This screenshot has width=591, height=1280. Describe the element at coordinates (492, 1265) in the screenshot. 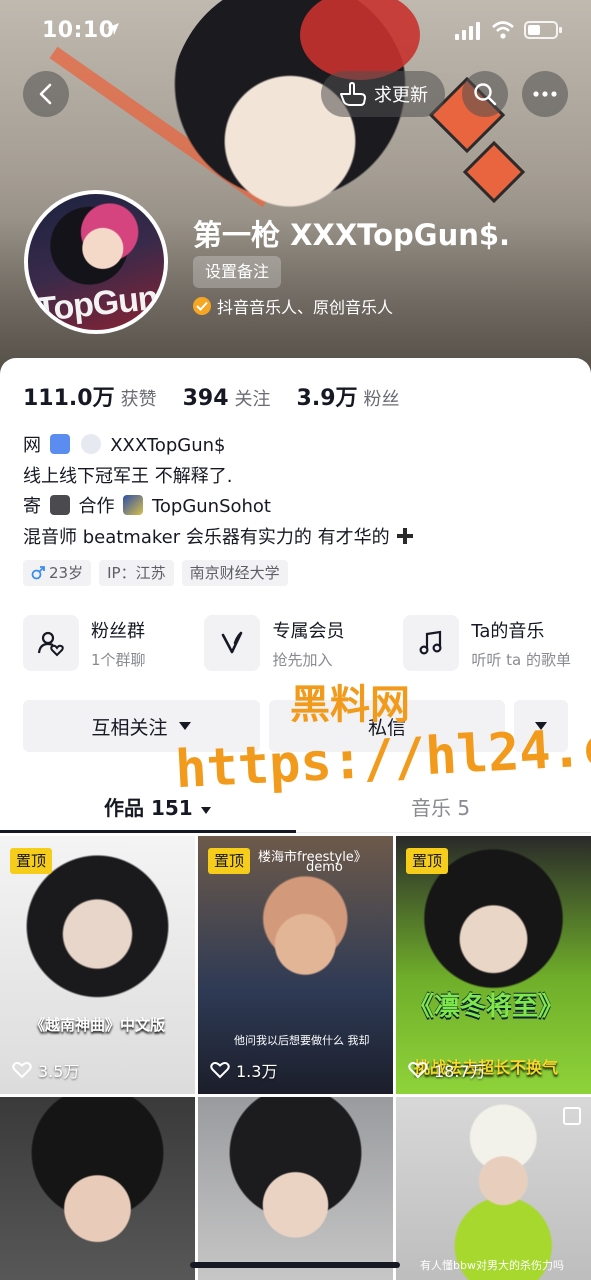

I see `video-subtitle: 有人懂bbw对男大的杀伤力吗` at that location.